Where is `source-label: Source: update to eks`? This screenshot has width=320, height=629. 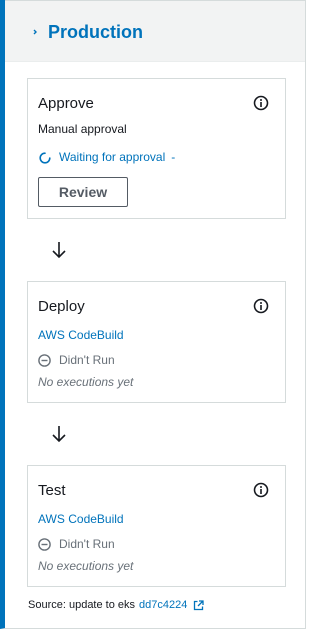 source-label: Source: update to eks is located at coordinates (82, 605).